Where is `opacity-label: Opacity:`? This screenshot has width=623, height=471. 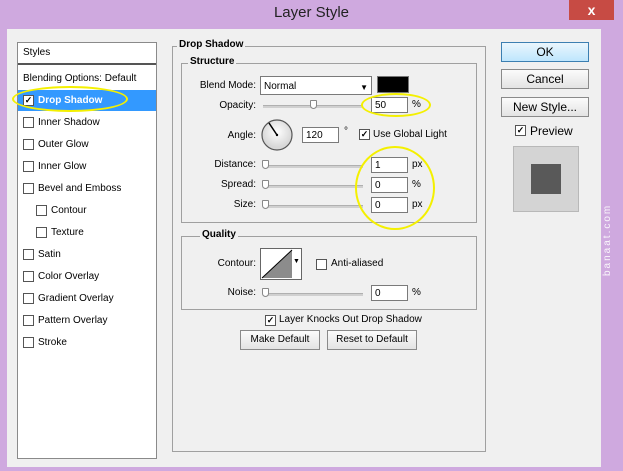
opacity-label: Opacity: is located at coordinates (237, 105).